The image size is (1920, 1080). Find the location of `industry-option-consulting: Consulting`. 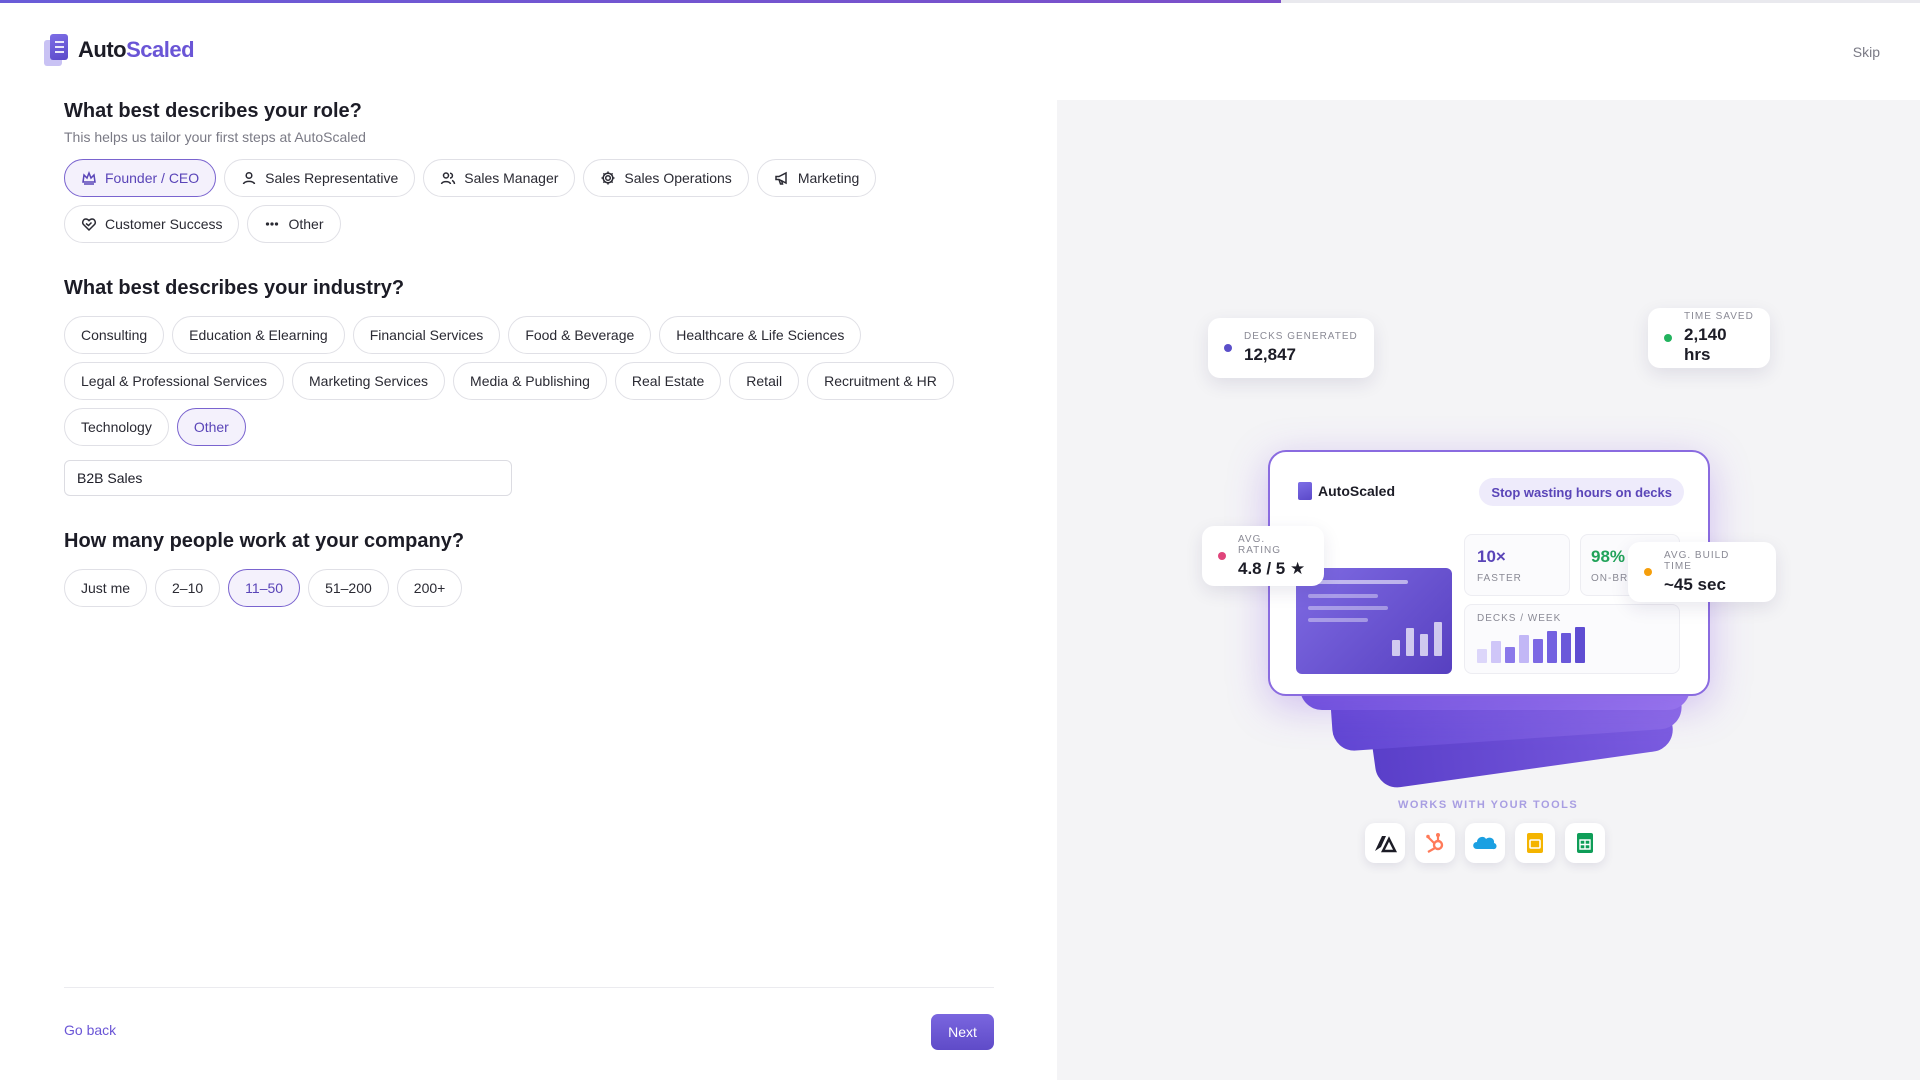

industry-option-consulting: Consulting is located at coordinates (114, 335).